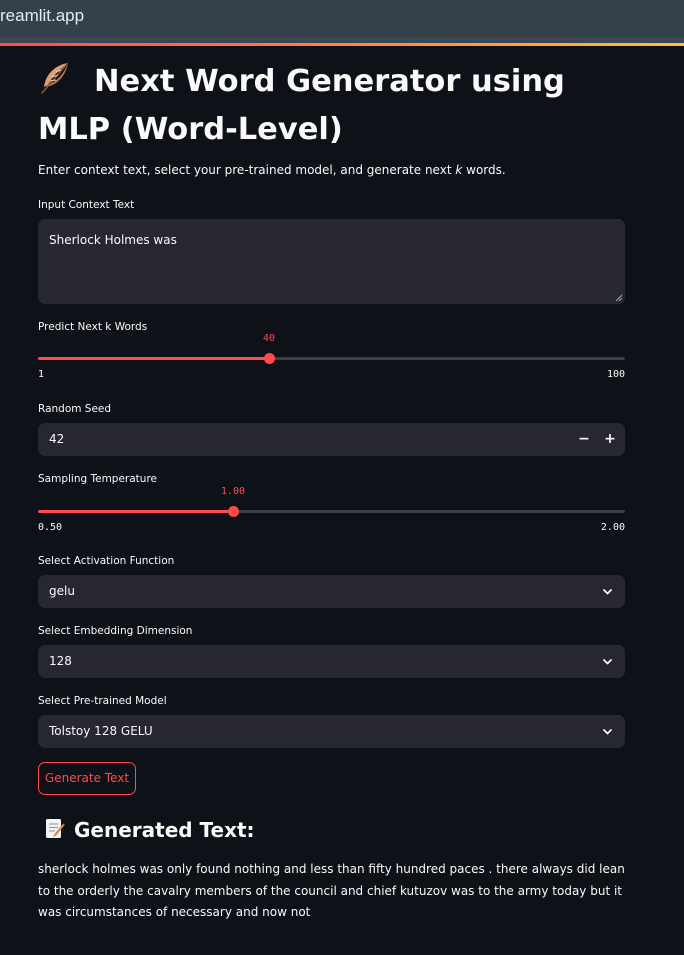 The height and width of the screenshot is (955, 684). Describe the element at coordinates (50, 527) in the screenshot. I see `slider-min: 0.50` at that location.